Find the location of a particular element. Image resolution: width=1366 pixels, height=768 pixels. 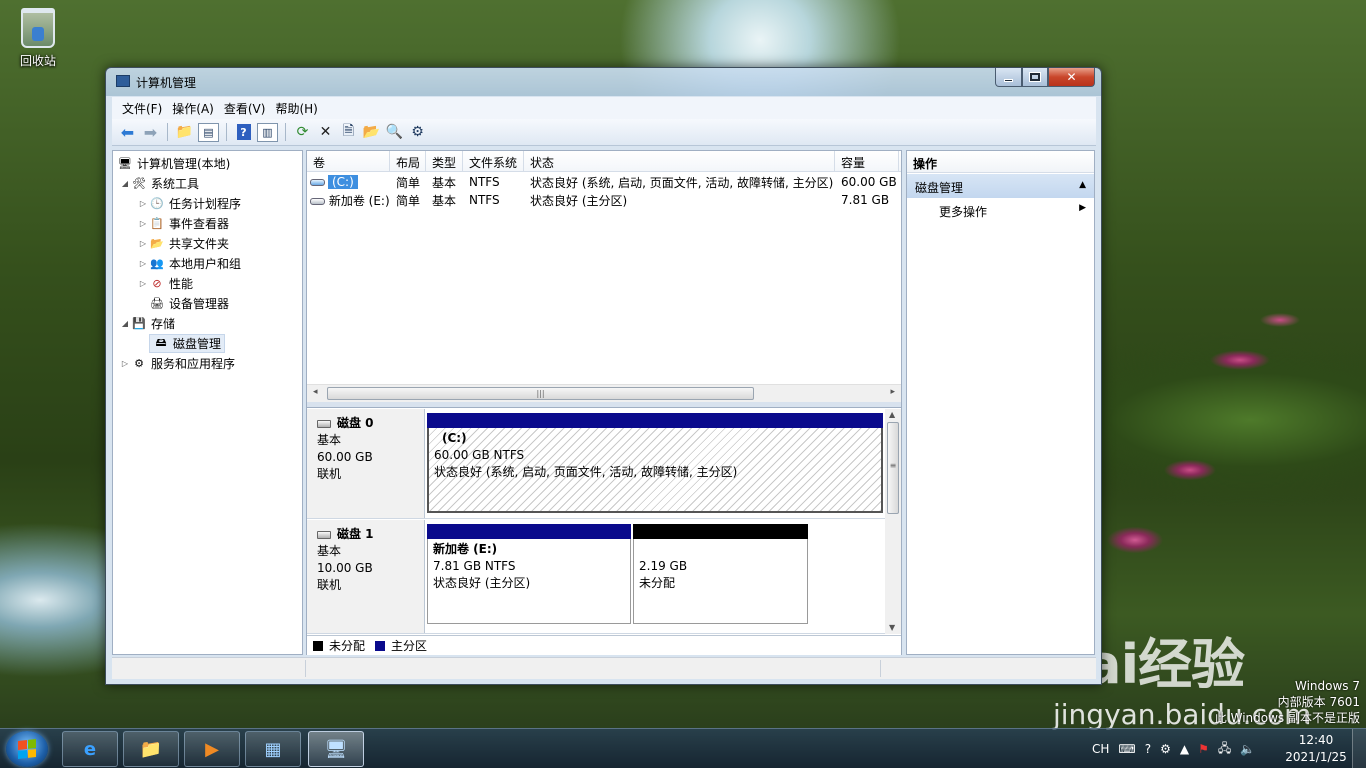

tree-item-device-manager: 🖨 设备管理器 is located at coordinates (207, 303).